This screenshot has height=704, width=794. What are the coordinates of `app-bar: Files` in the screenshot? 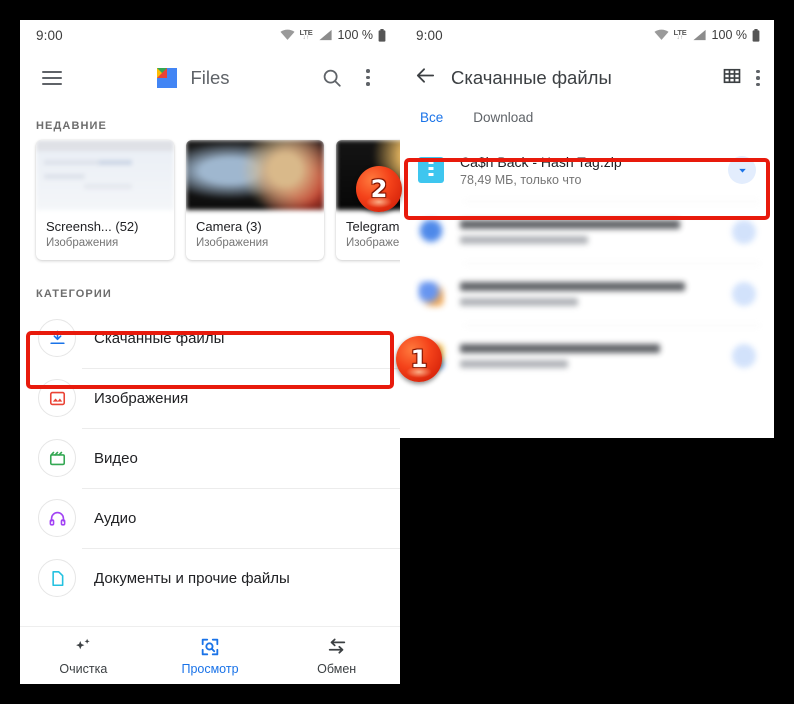 It's located at (210, 78).